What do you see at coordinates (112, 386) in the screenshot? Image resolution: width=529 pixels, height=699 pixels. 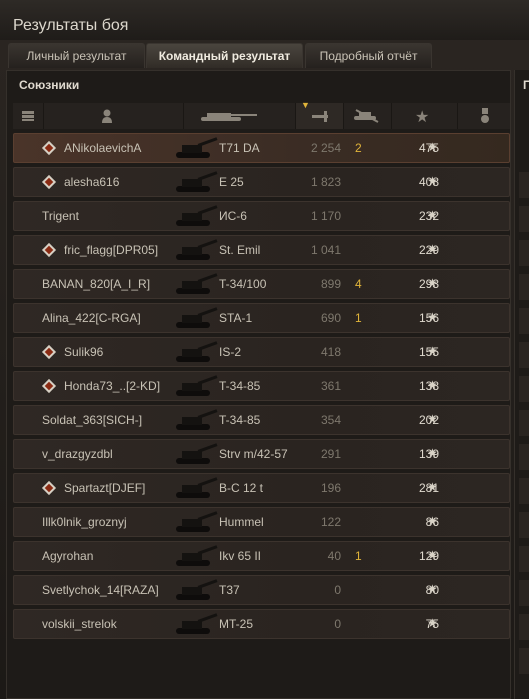 I see `player-name: Honda73_..[2-KD]` at bounding box center [112, 386].